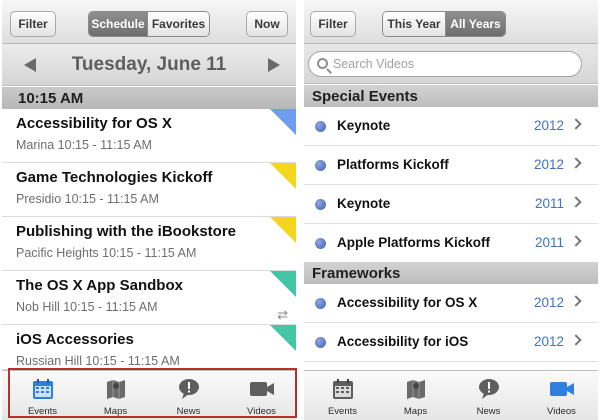  I want to click on search-icon, so click(322, 63).